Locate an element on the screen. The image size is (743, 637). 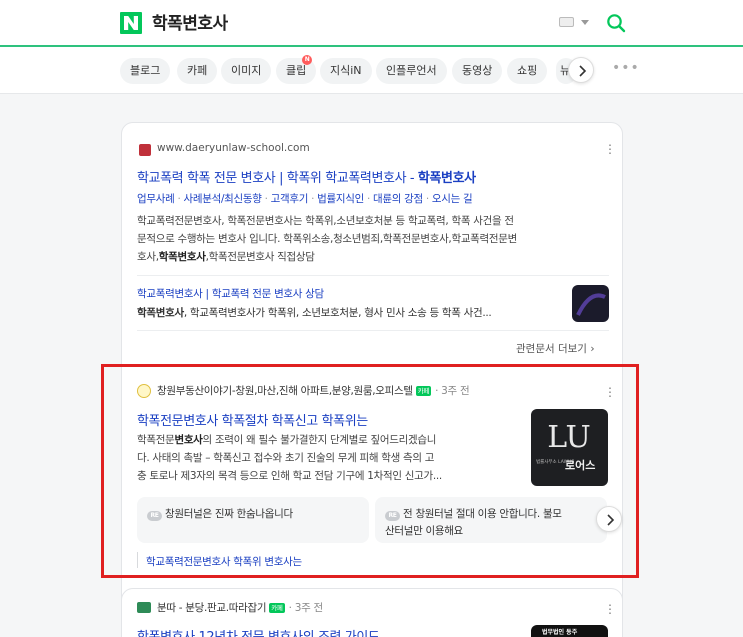
thumbnail-text: 로어스 is located at coordinates (580, 465).